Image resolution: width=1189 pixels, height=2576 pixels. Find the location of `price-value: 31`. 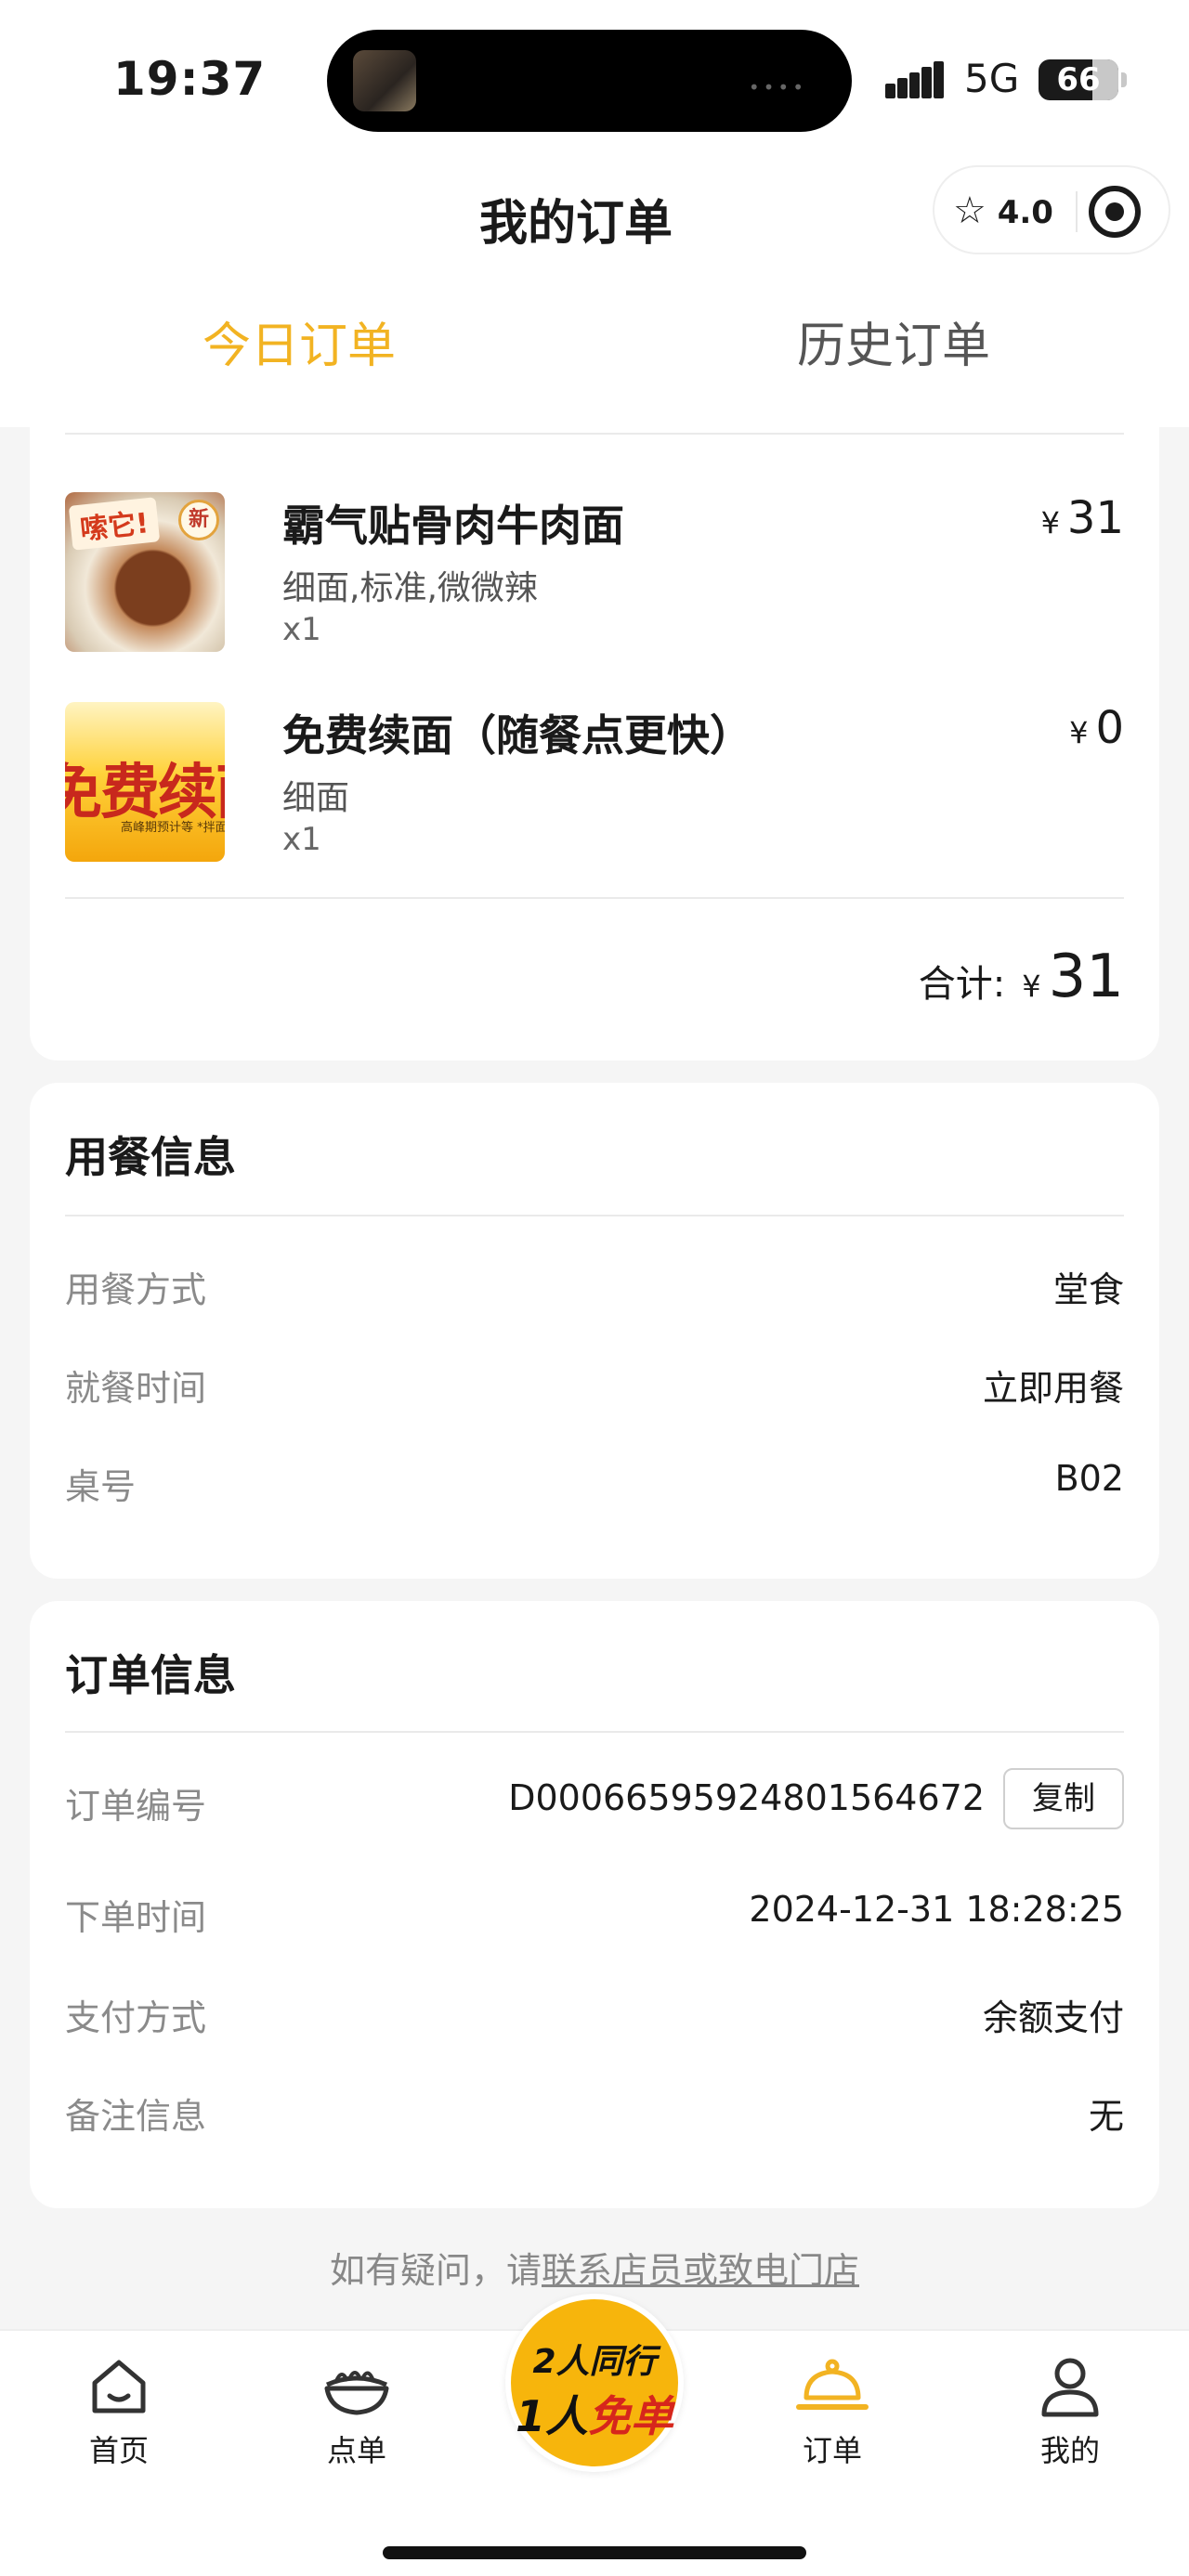

price-value: 31 is located at coordinates (1095, 518).